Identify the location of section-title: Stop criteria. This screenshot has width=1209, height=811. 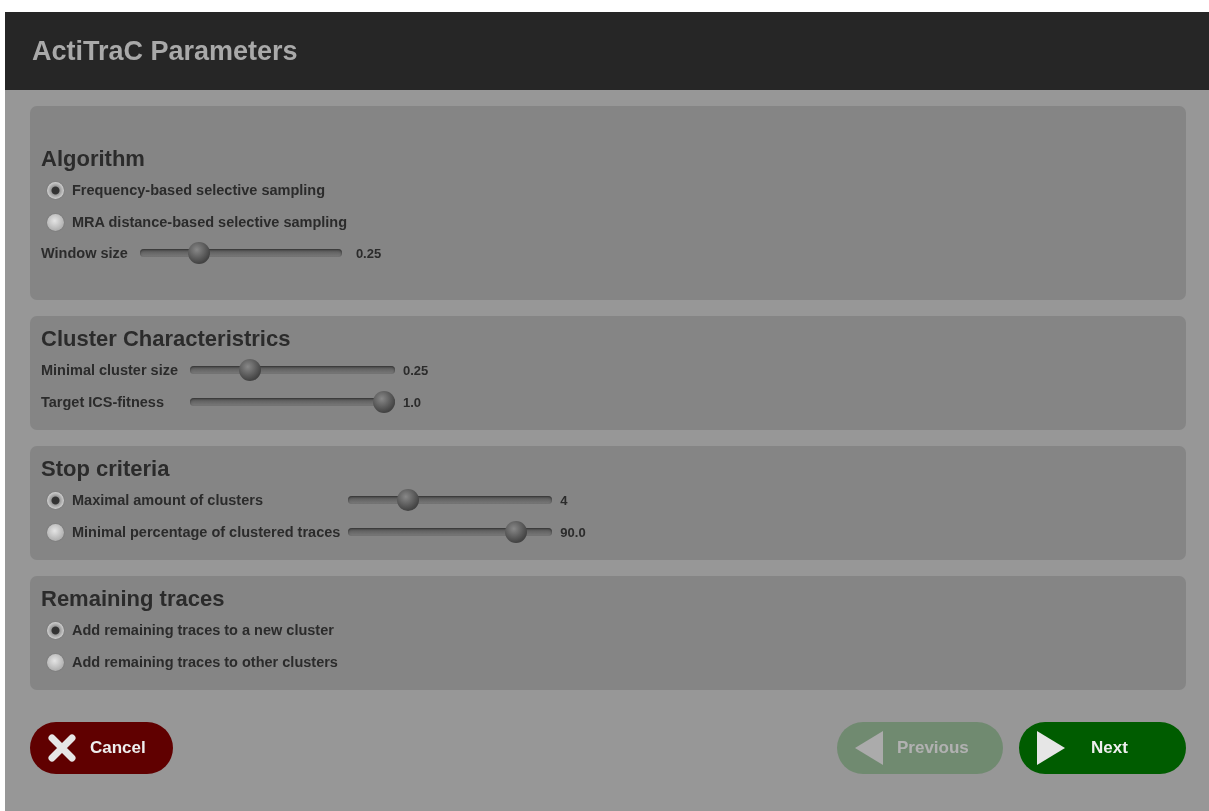
(106, 469).